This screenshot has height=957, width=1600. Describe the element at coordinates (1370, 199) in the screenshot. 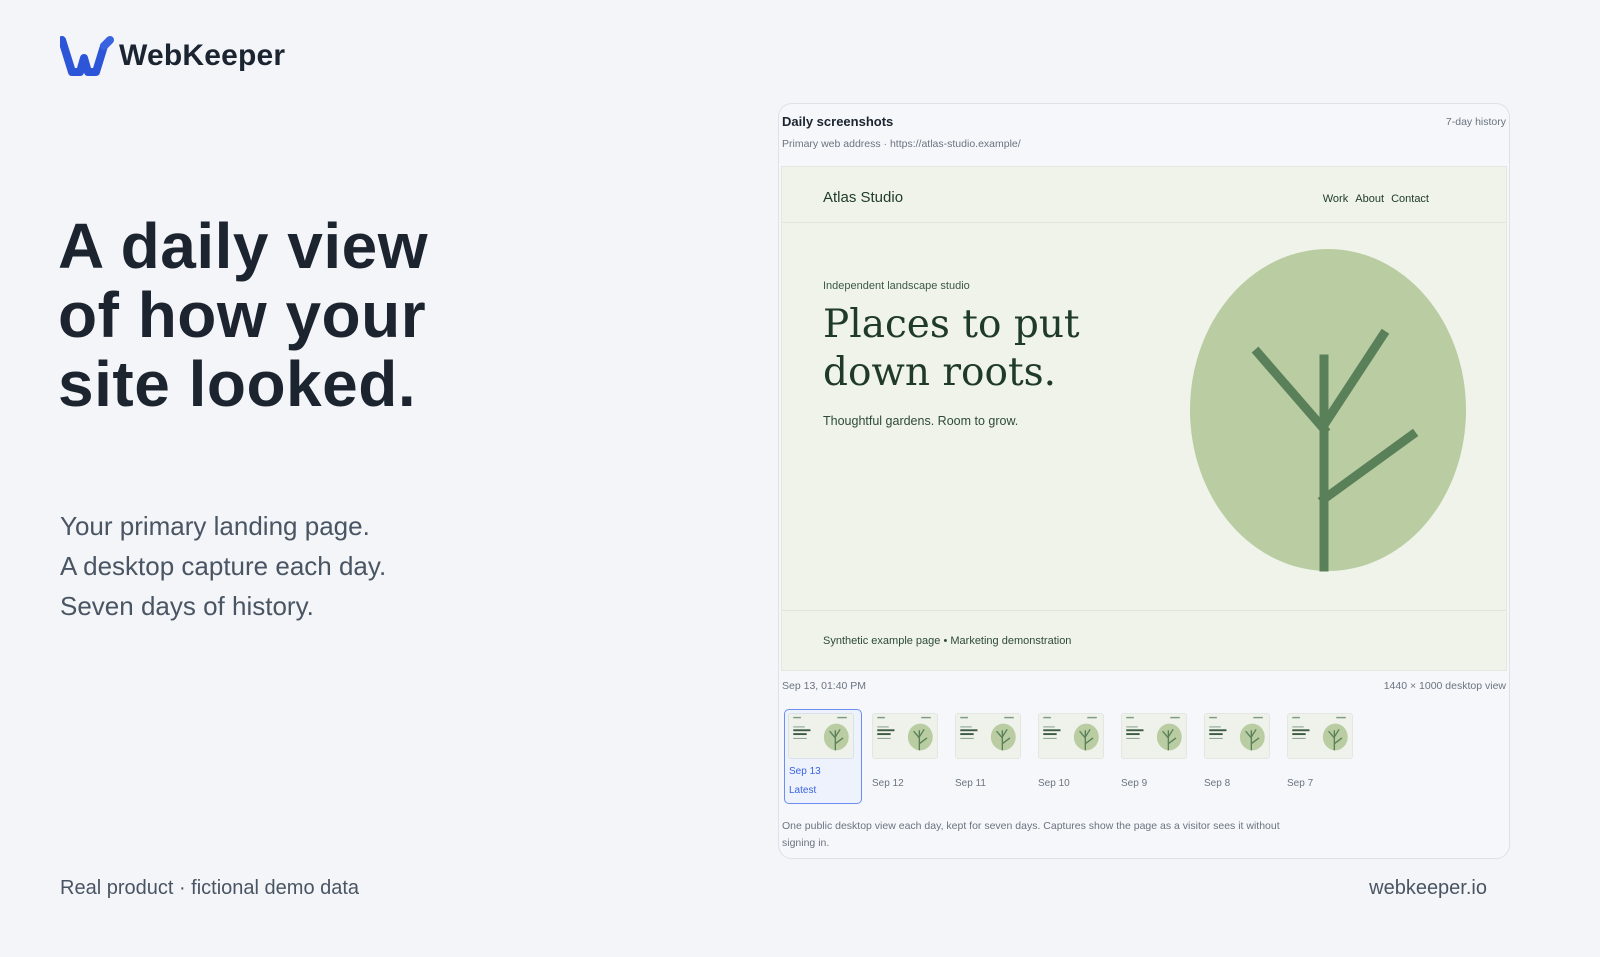

I see `preview-nav-about: About` at that location.